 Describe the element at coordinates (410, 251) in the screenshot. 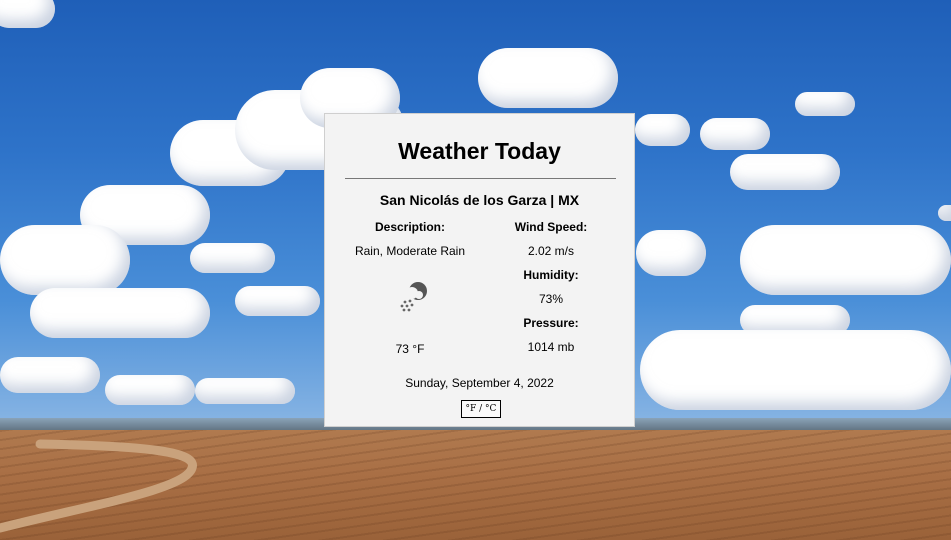

I see `description-value: Rain, Moderate Rain` at that location.